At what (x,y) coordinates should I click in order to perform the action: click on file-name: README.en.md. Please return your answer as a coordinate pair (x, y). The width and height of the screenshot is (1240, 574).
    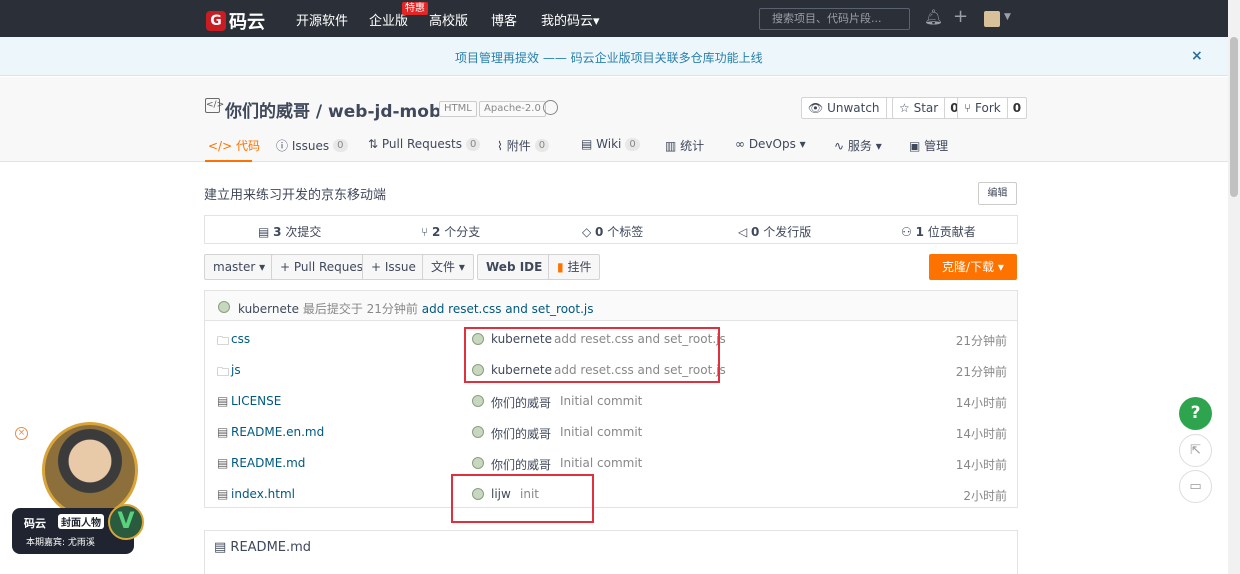
    Looking at the image, I should click on (277, 432).